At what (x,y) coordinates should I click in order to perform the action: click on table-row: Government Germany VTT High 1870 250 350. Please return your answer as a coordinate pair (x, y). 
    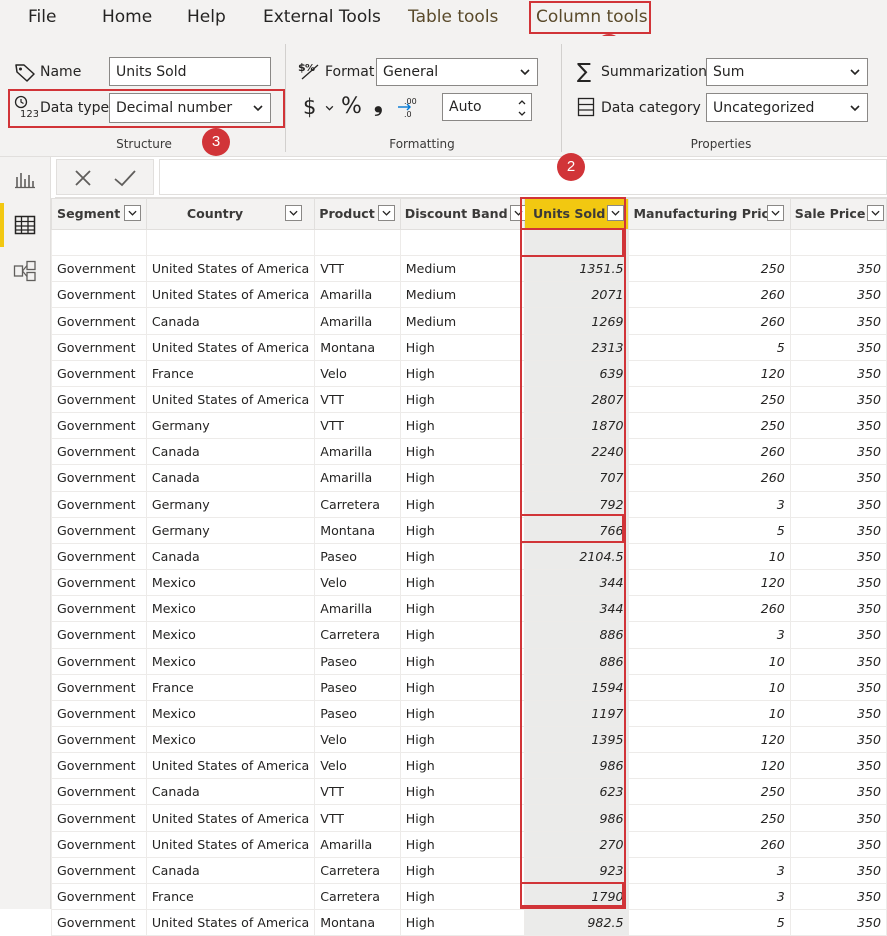
    Looking at the image, I should click on (469, 426).